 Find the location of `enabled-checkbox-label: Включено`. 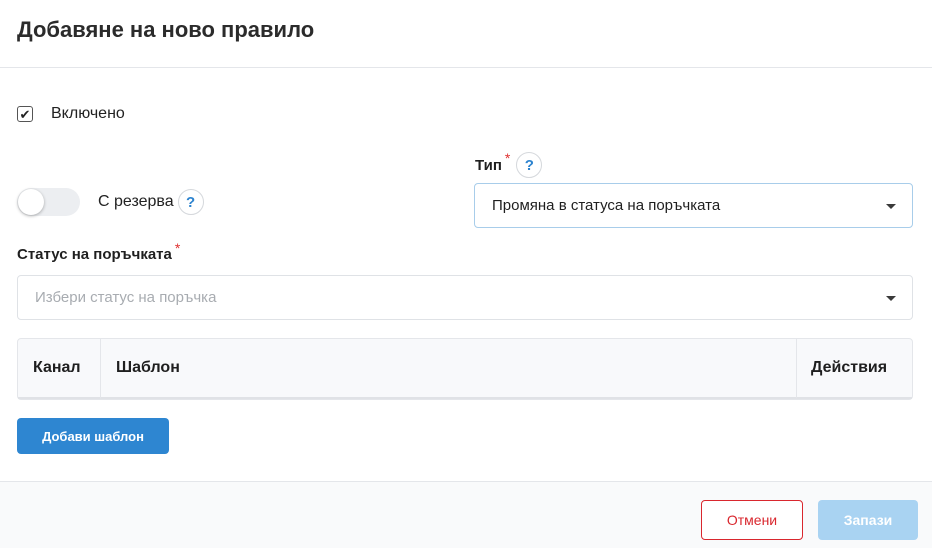

enabled-checkbox-label: Включено is located at coordinates (88, 113).